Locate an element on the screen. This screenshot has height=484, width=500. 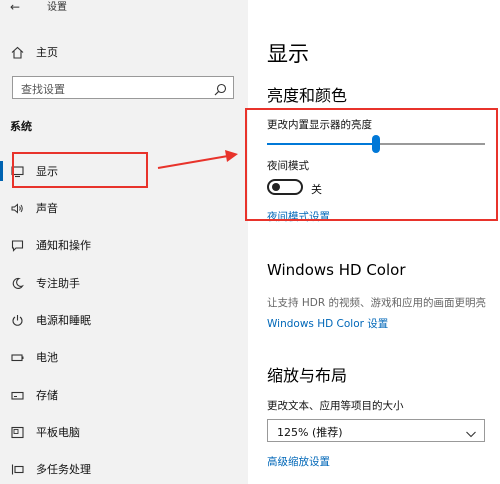
sidebar-item-power-sleep: 电源和睡眠 is located at coordinates (124, 320).